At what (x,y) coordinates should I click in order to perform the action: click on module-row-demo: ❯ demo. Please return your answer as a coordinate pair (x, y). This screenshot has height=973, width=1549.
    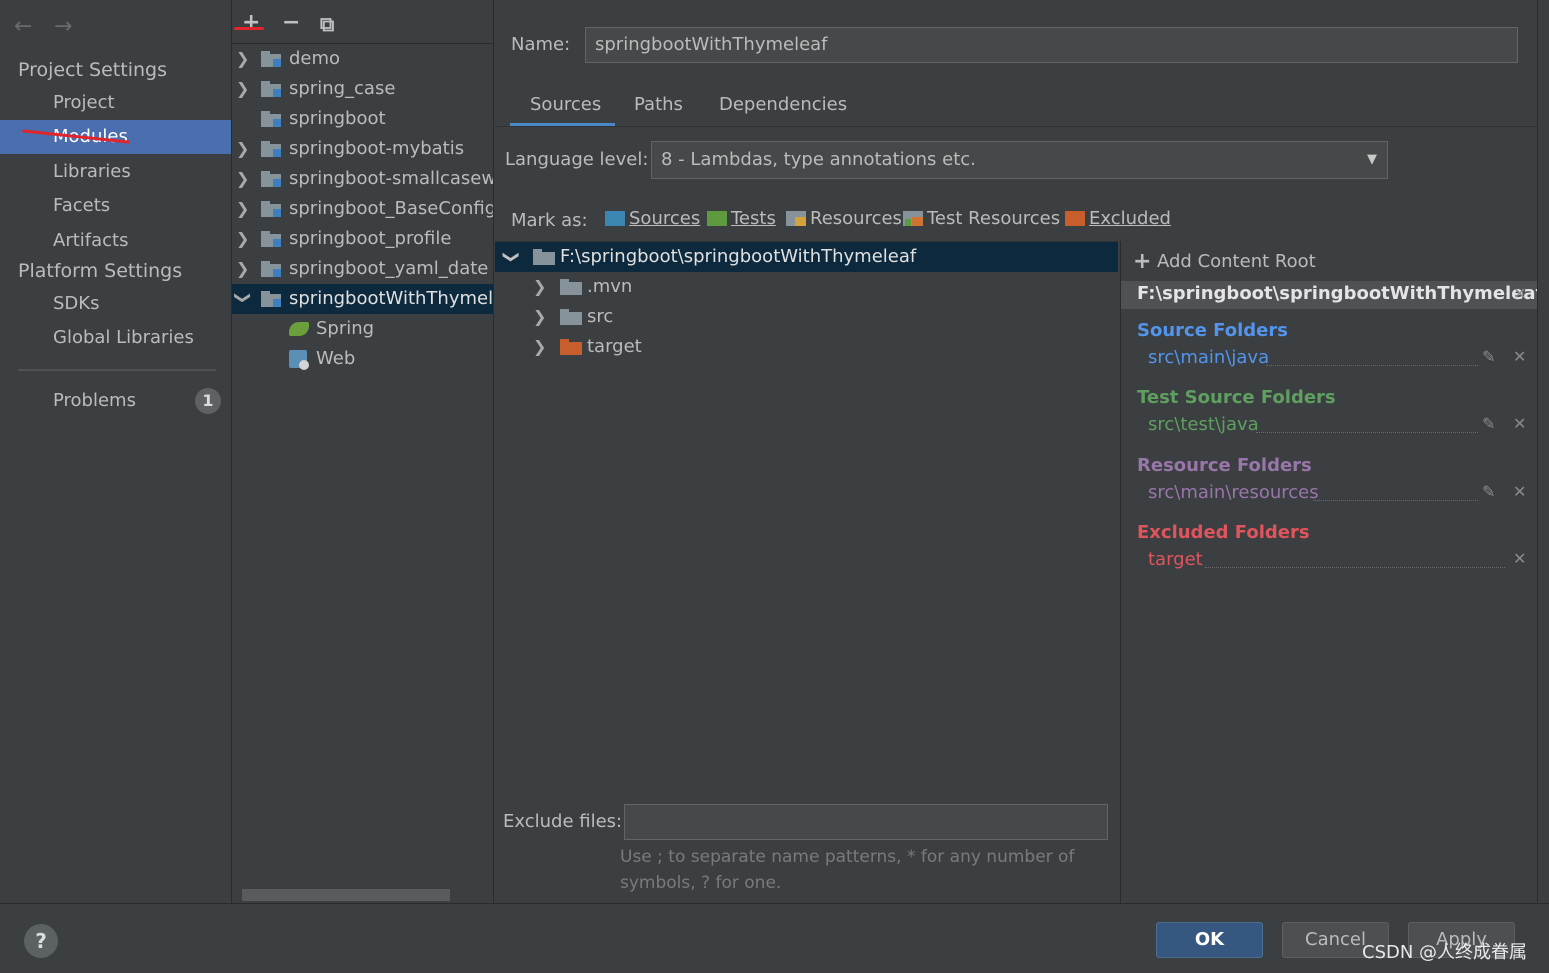
    Looking at the image, I should click on (362, 59).